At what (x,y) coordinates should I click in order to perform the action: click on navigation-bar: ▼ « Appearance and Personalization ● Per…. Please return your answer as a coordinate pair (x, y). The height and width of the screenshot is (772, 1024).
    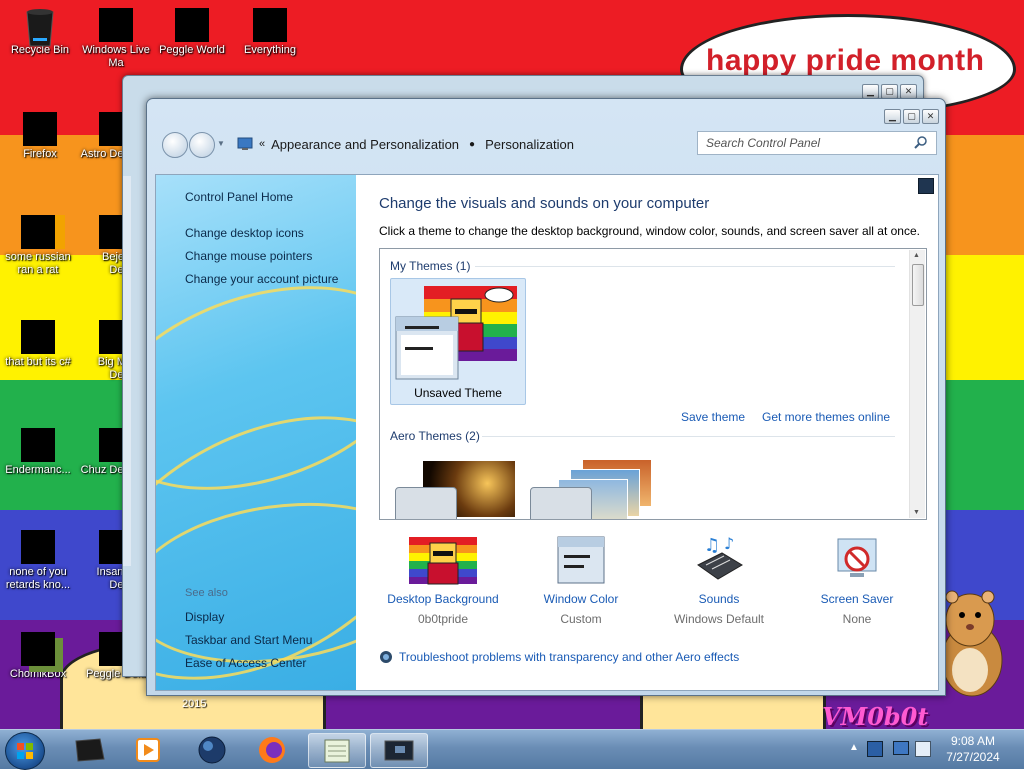
    Looking at the image, I should click on (546, 147).